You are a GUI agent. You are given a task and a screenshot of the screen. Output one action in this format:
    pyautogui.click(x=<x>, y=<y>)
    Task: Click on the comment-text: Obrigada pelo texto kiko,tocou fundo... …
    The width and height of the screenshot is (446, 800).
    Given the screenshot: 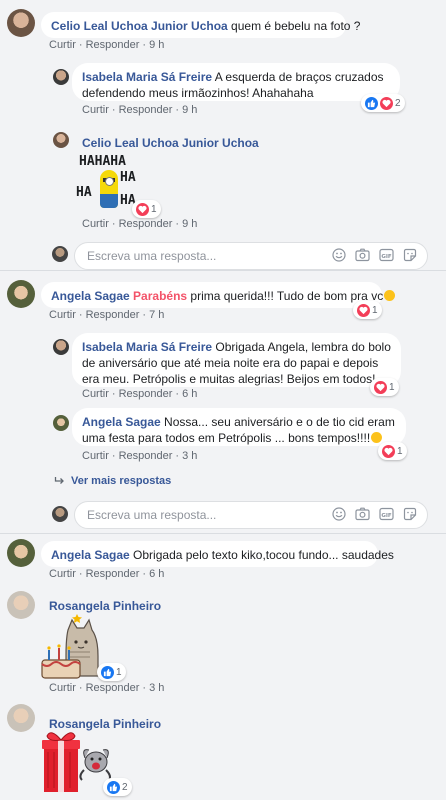 What is the action you would take?
    pyautogui.click(x=263, y=555)
    